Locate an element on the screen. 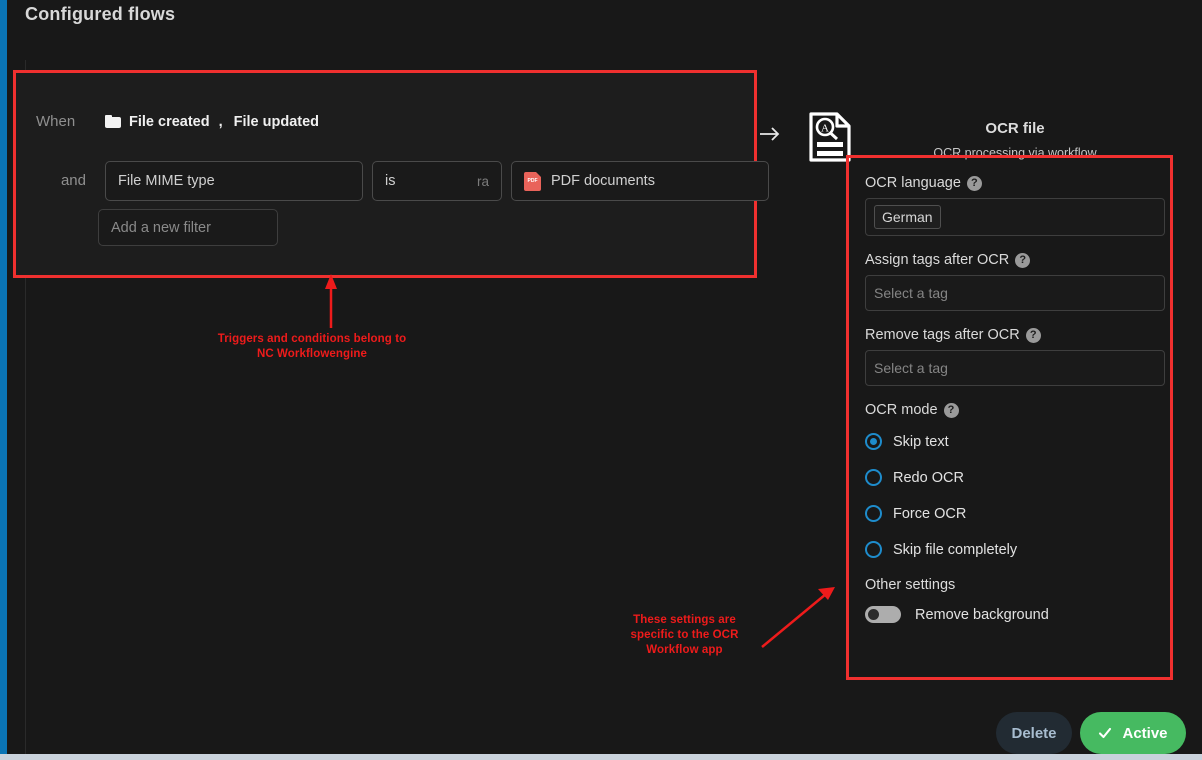 This screenshot has width=1202, height=760. ocr-mode-option-skip-text: Skip text is located at coordinates (1015, 441).